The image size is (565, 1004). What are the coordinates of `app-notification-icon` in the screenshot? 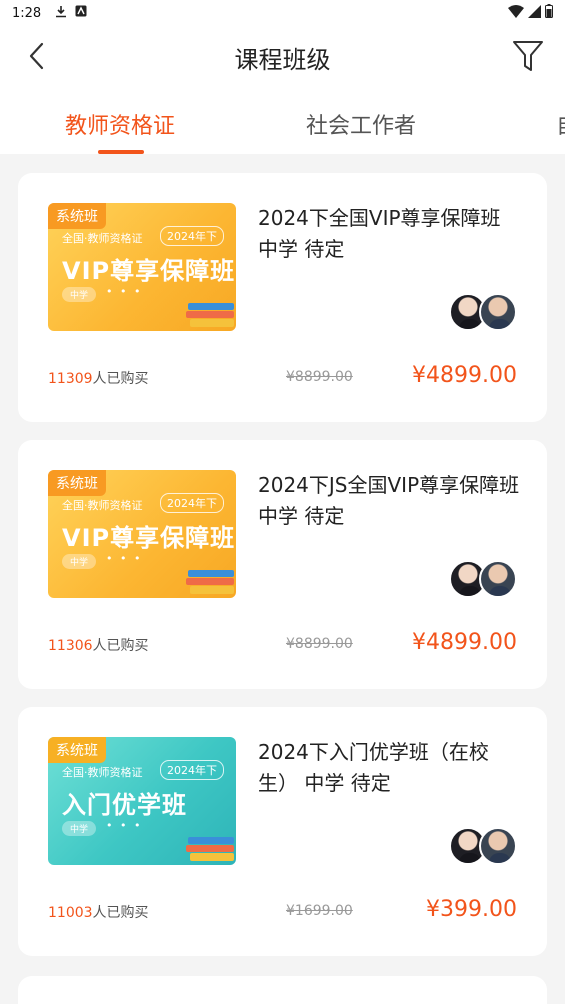 It's located at (81, 13).